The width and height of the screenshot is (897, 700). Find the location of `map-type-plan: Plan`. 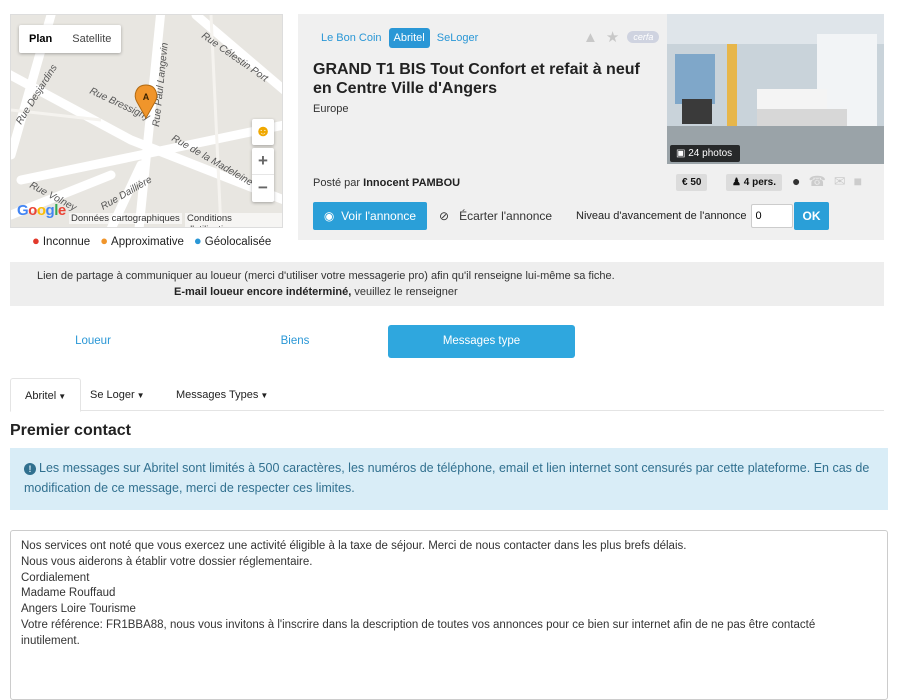

map-type-plan: Plan is located at coordinates (40, 39).